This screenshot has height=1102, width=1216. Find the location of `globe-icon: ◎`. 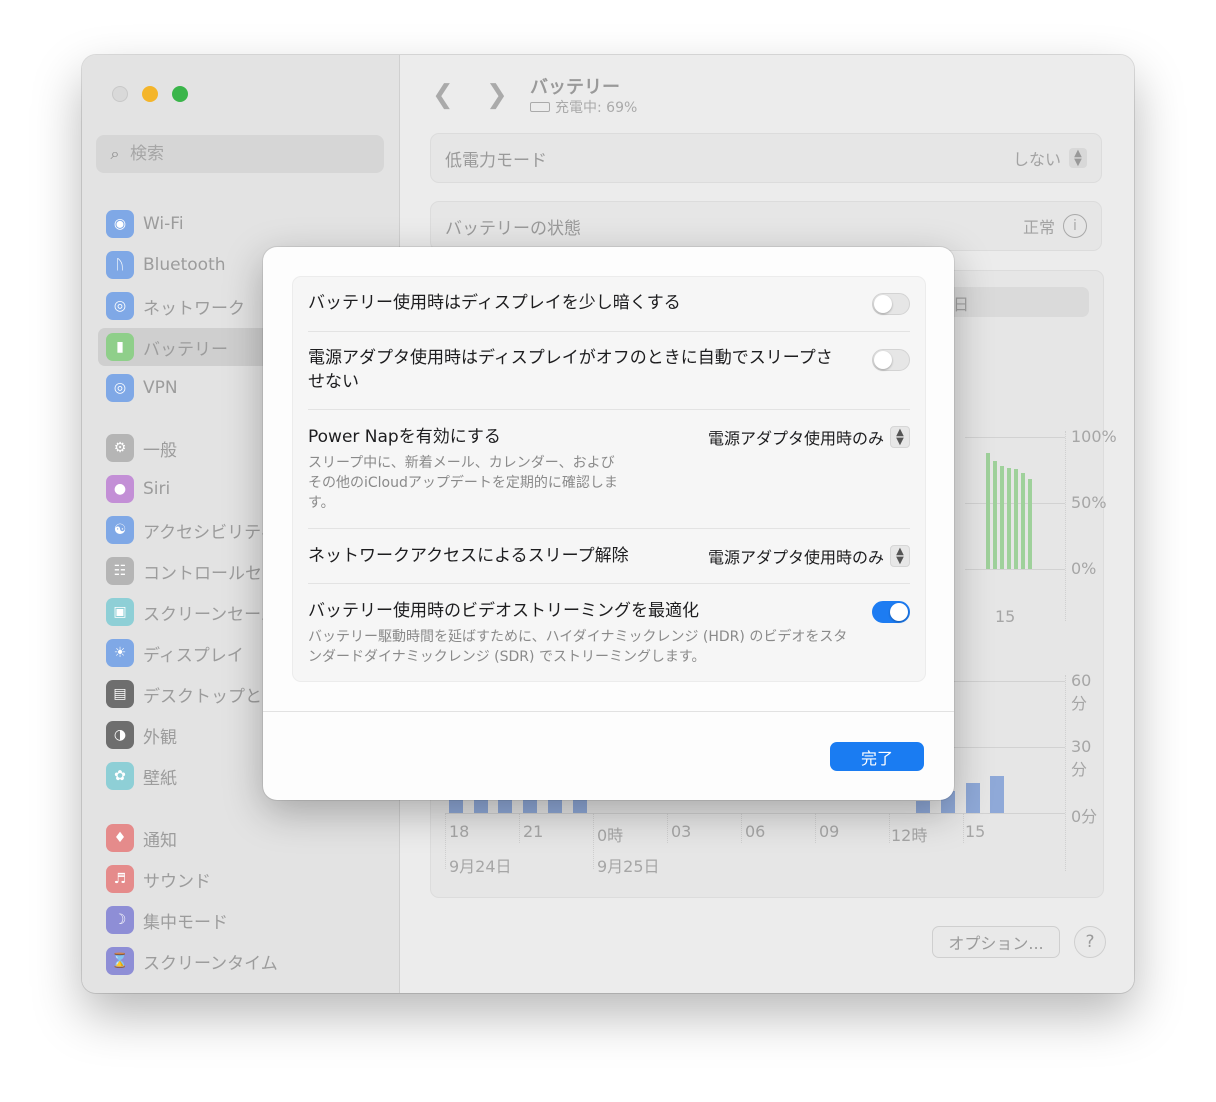

globe-icon: ◎ is located at coordinates (120, 306).